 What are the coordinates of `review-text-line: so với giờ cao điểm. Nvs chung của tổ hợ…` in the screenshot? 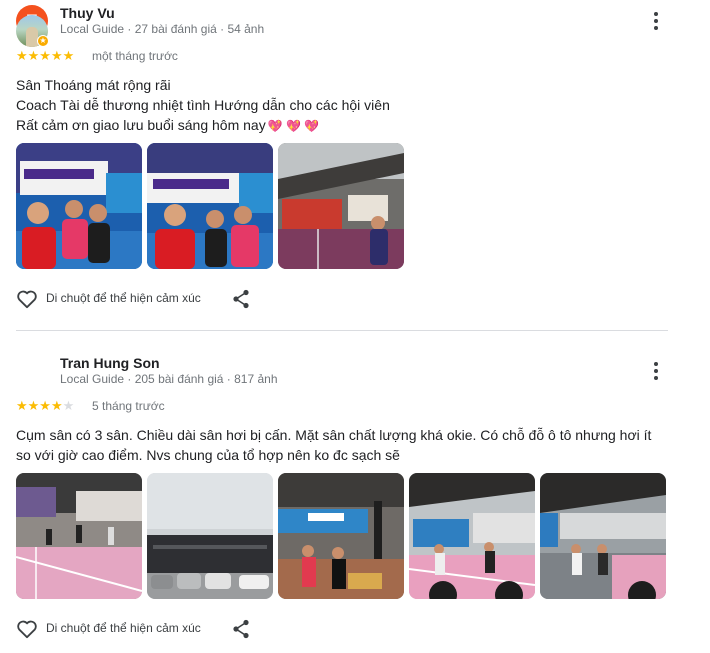 It's located at (208, 455).